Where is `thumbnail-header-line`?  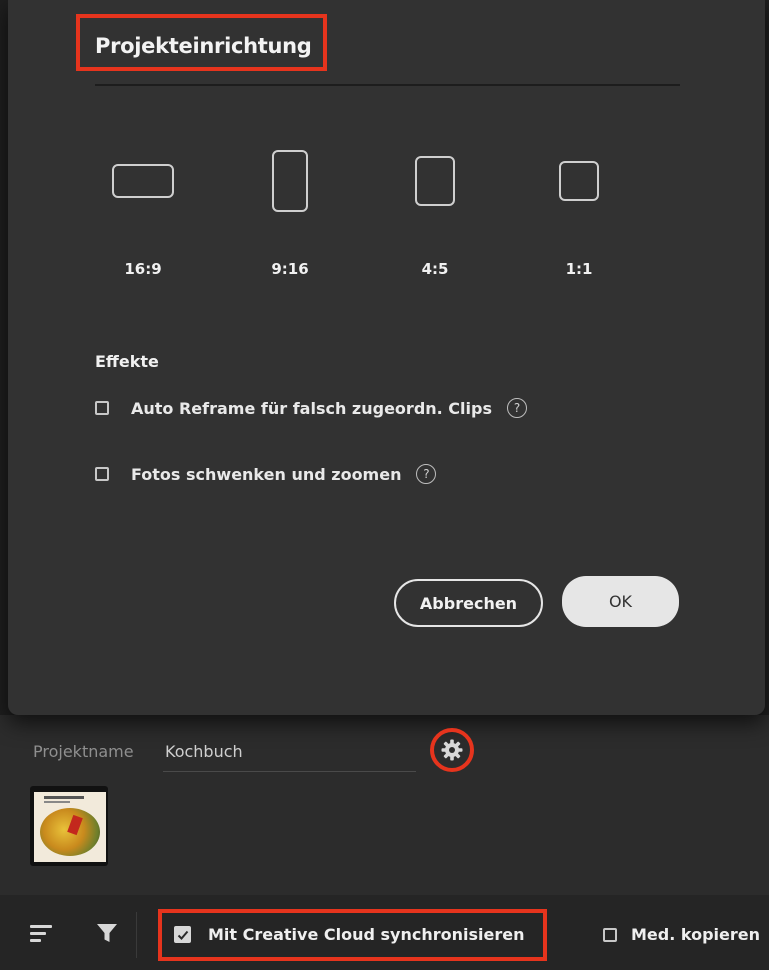
thumbnail-header-line is located at coordinates (64, 797).